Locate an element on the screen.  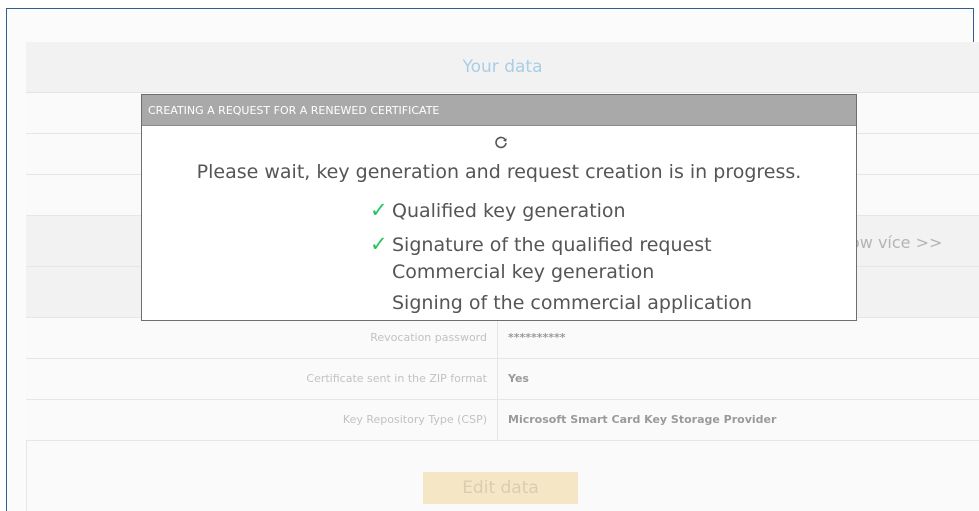
step-item: ✓ Qualified key generation is located at coordinates (498, 210).